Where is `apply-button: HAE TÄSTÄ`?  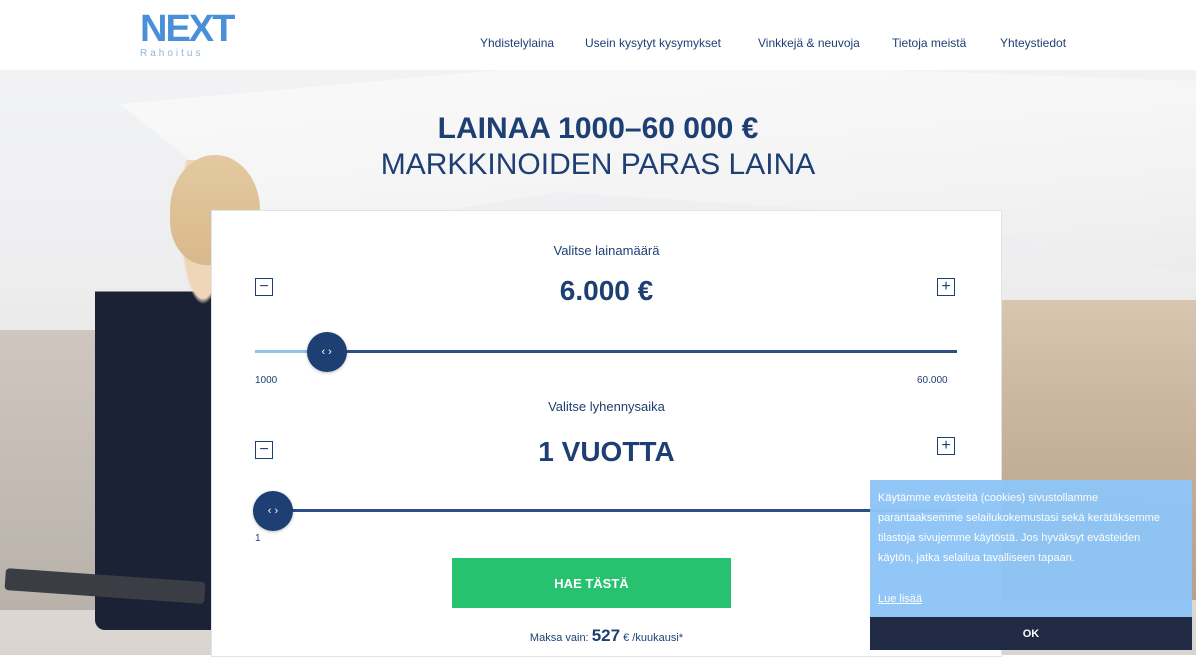 apply-button: HAE TÄSTÄ is located at coordinates (591, 583).